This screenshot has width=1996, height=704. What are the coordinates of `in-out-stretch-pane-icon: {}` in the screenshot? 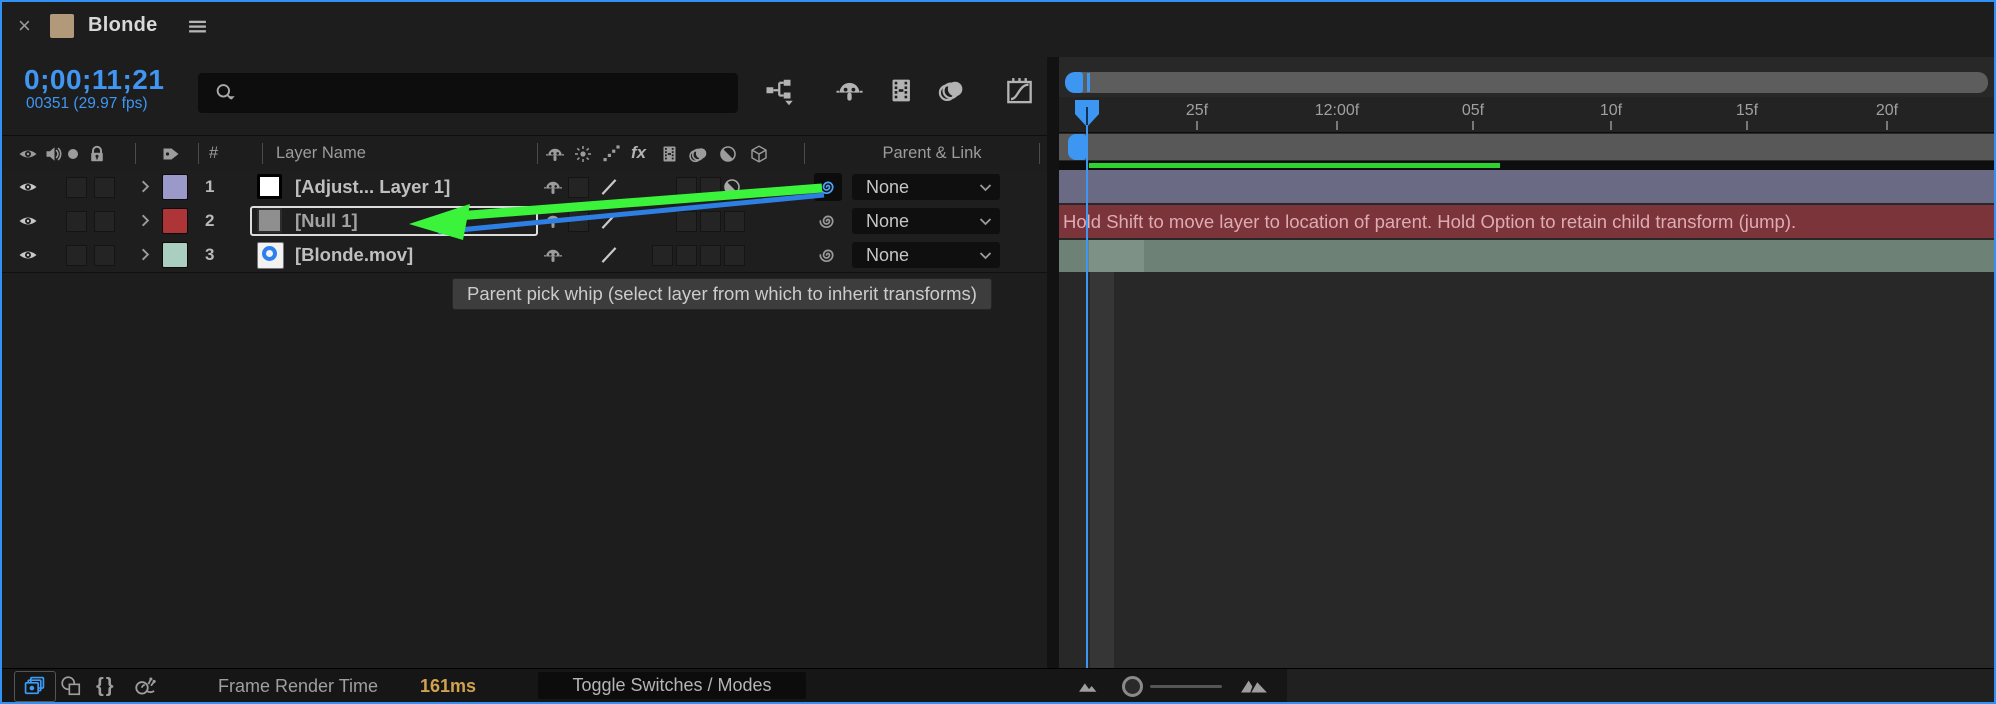 It's located at (106, 686).